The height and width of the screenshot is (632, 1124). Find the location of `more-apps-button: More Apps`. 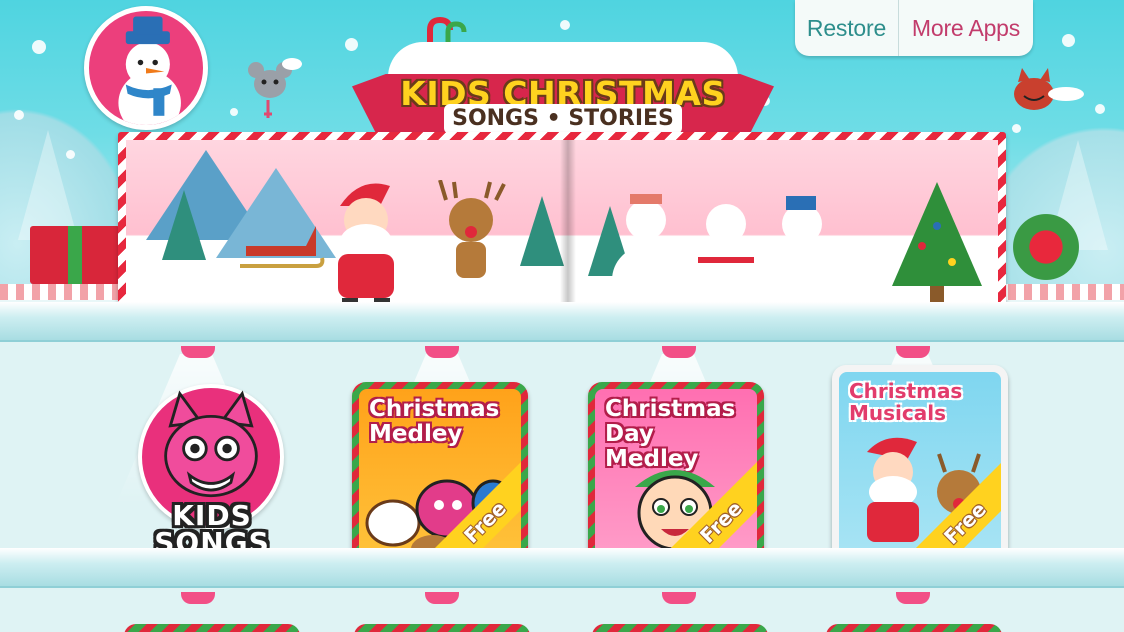

more-apps-button: More Apps is located at coordinates (966, 28).